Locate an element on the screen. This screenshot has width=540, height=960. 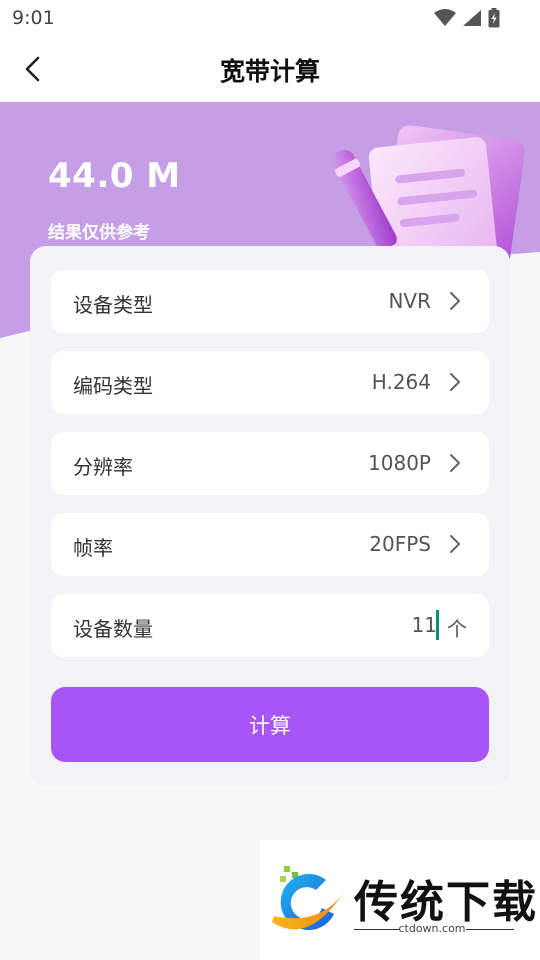
signal-icon is located at coordinates (472, 18).